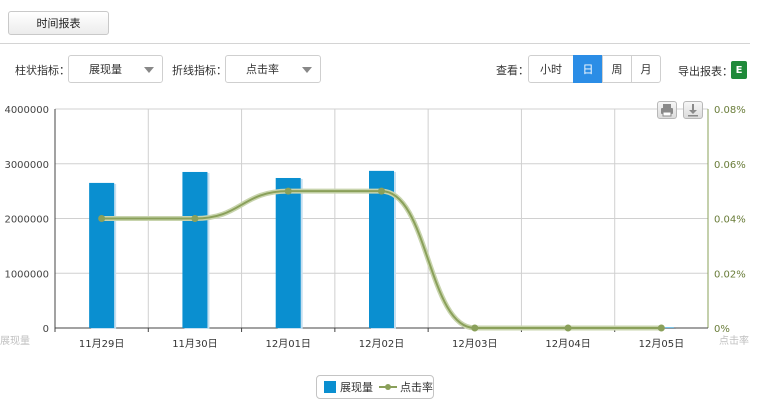 The image size is (760, 405). What do you see at coordinates (512, 70) in the screenshot?
I see `view-label: 查看：` at bounding box center [512, 70].